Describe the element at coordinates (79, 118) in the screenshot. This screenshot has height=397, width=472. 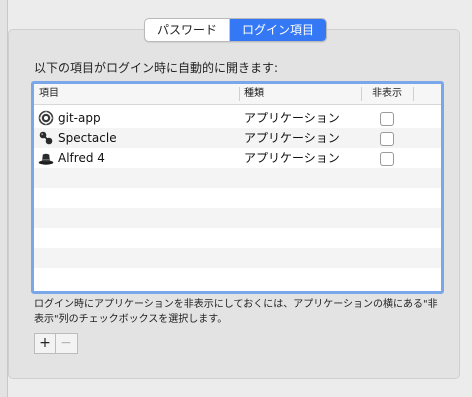
I see `item-name: git-app` at that location.